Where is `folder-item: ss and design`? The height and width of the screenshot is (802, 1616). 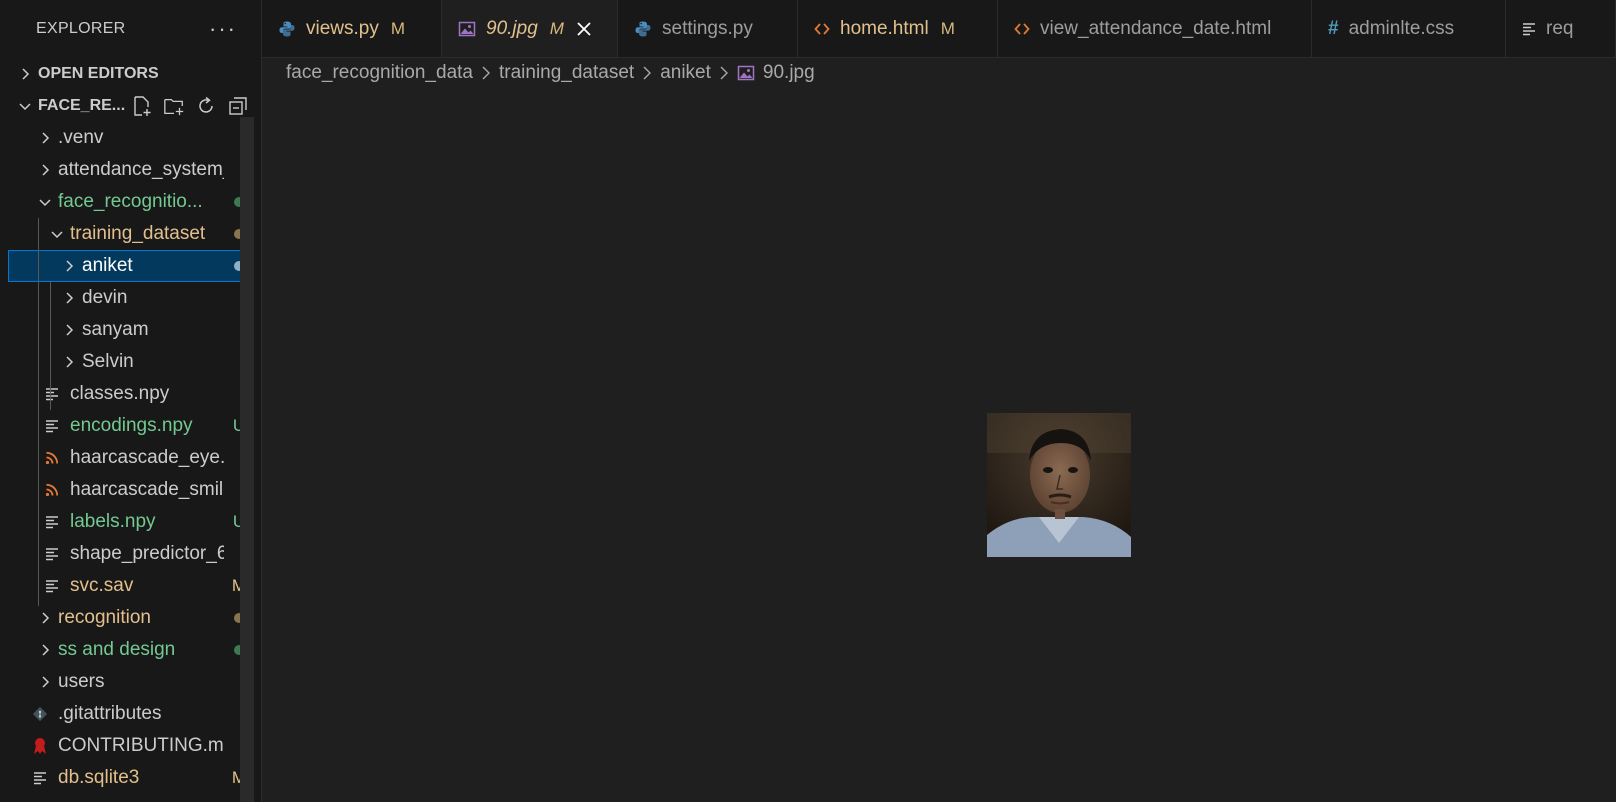 folder-item: ss and design is located at coordinates (127, 650).